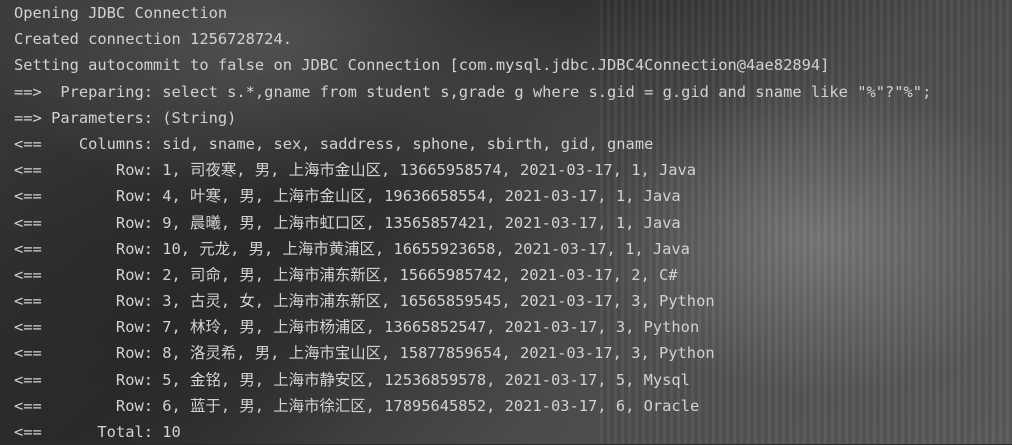 The width and height of the screenshot is (1012, 445). Describe the element at coordinates (97, 432) in the screenshot. I see `log-line-total: <== Total: 10` at that location.